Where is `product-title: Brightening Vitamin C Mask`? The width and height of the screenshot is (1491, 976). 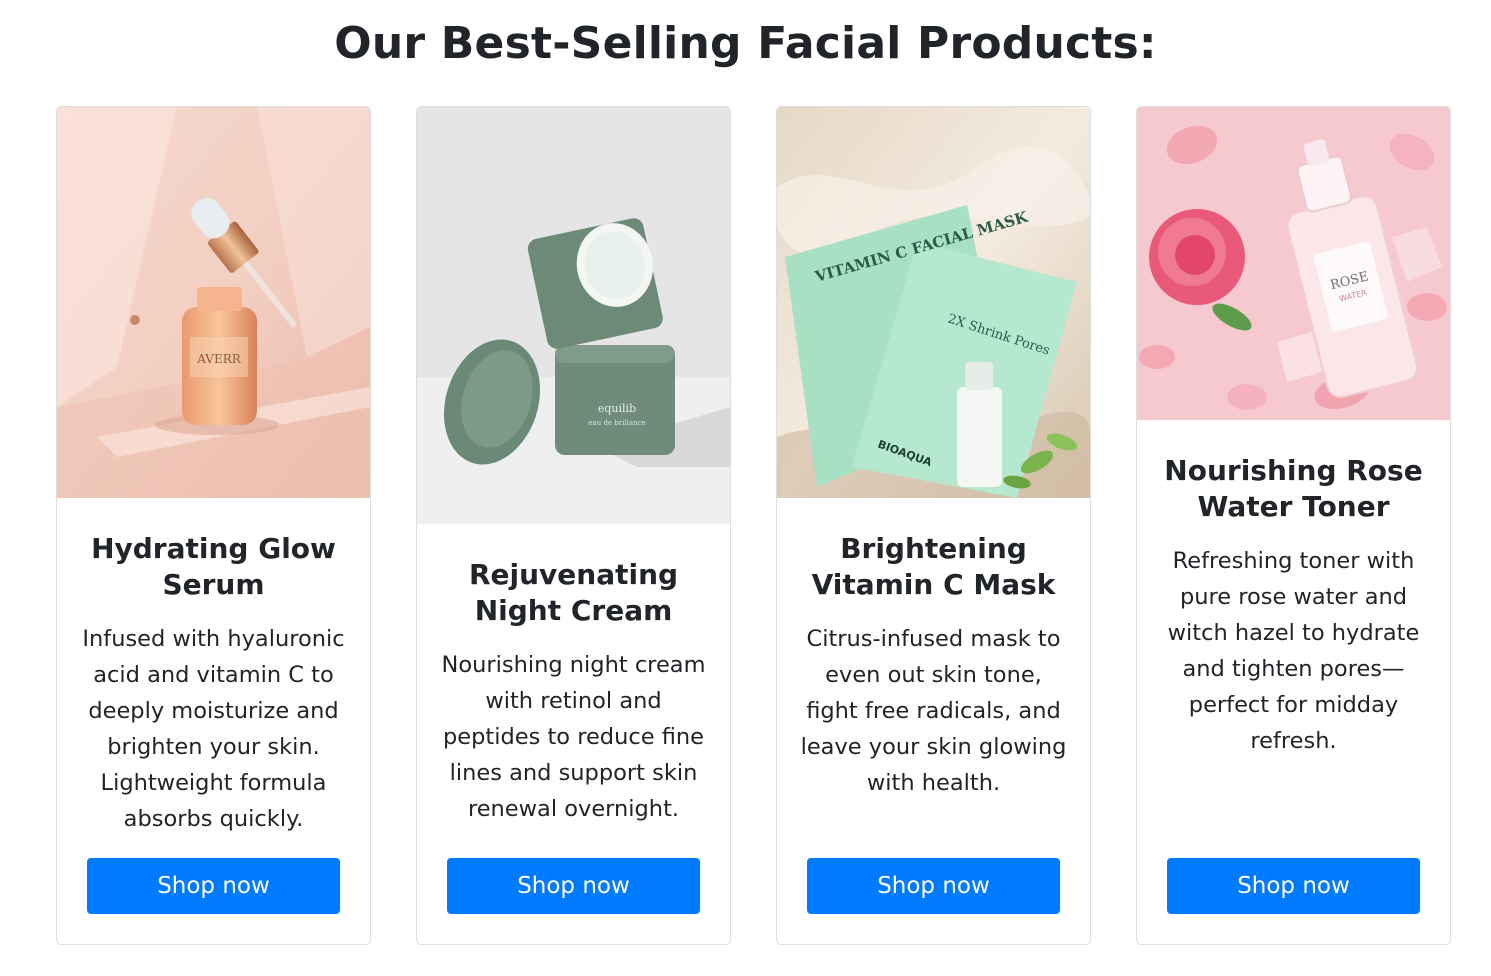
product-title: Brightening Vitamin C Mask is located at coordinates (933, 566).